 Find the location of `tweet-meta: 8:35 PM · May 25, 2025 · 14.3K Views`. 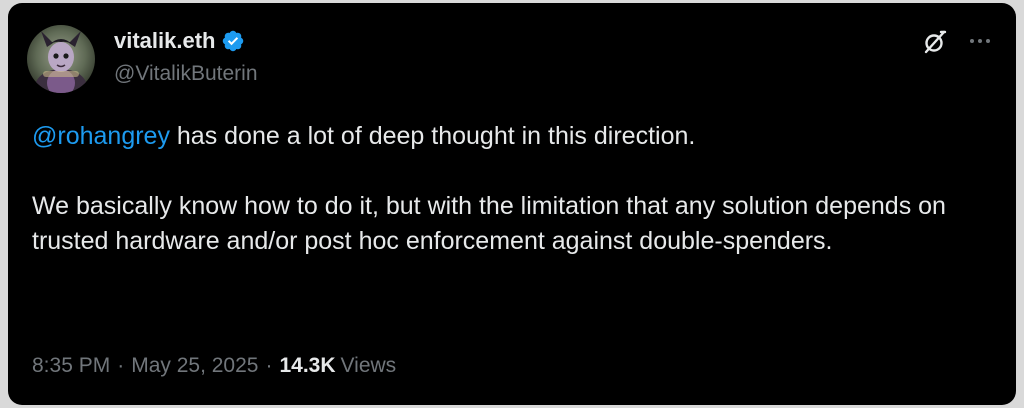

tweet-meta: 8:35 PM · May 25, 2025 · 14.3K Views is located at coordinates (214, 366).